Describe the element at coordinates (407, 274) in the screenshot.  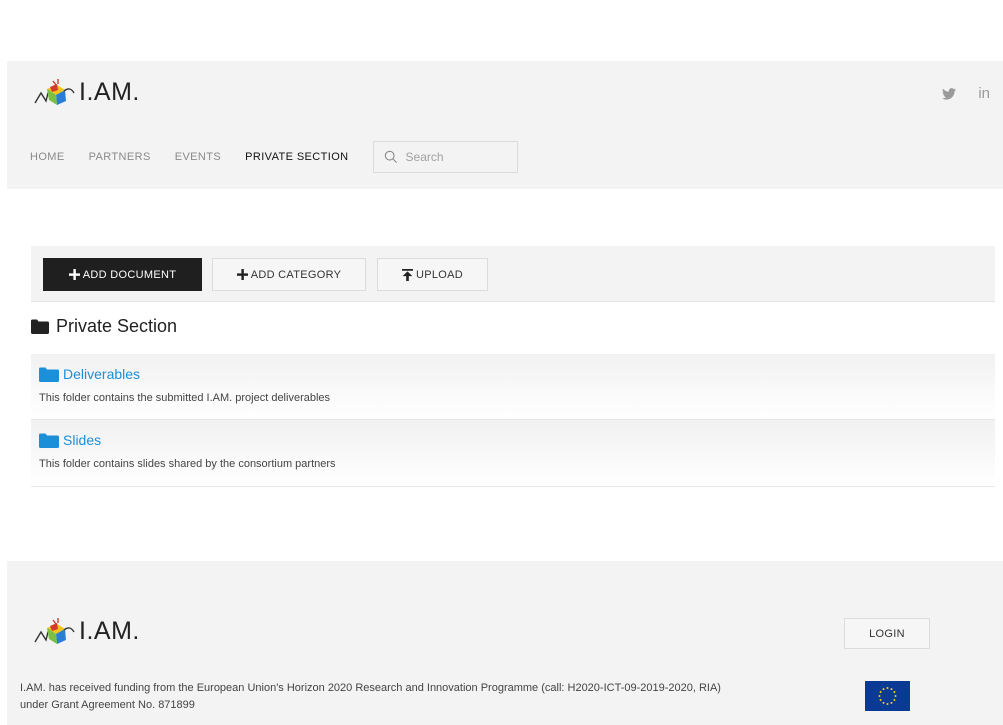
I see `upload-icon` at that location.